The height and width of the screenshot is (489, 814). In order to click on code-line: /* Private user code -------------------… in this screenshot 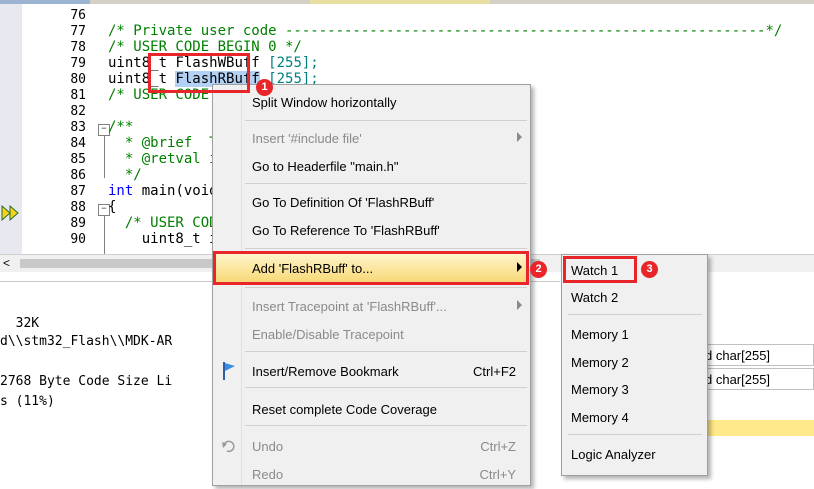, I will do `click(445, 31)`.